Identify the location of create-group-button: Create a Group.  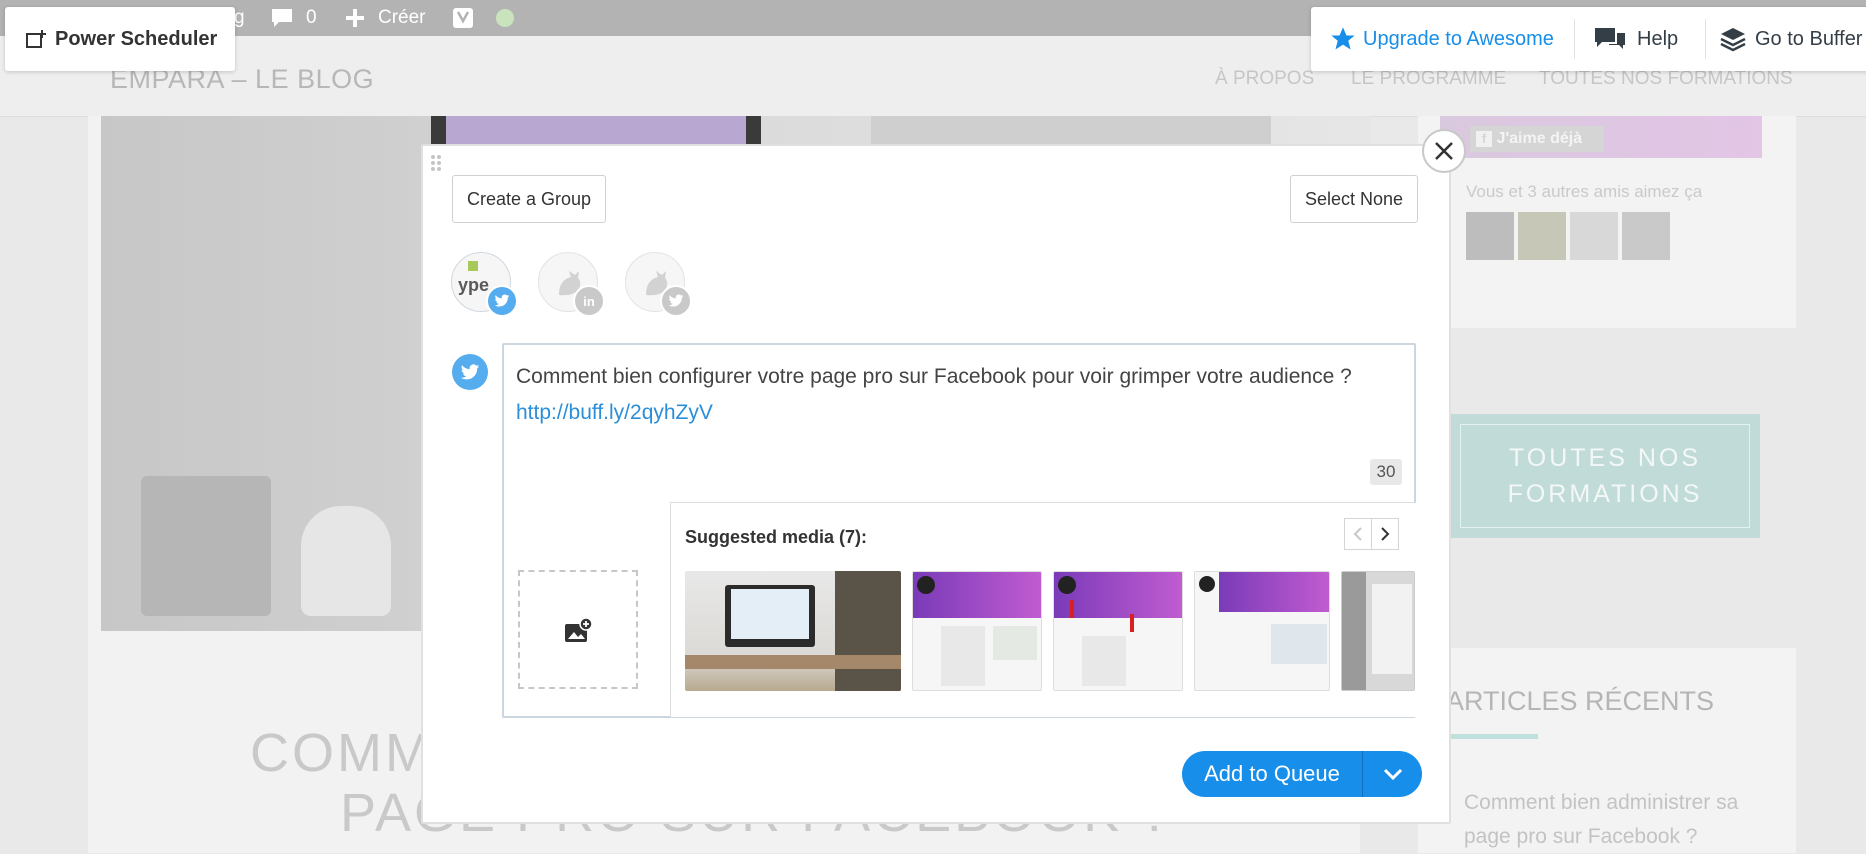
(529, 199).